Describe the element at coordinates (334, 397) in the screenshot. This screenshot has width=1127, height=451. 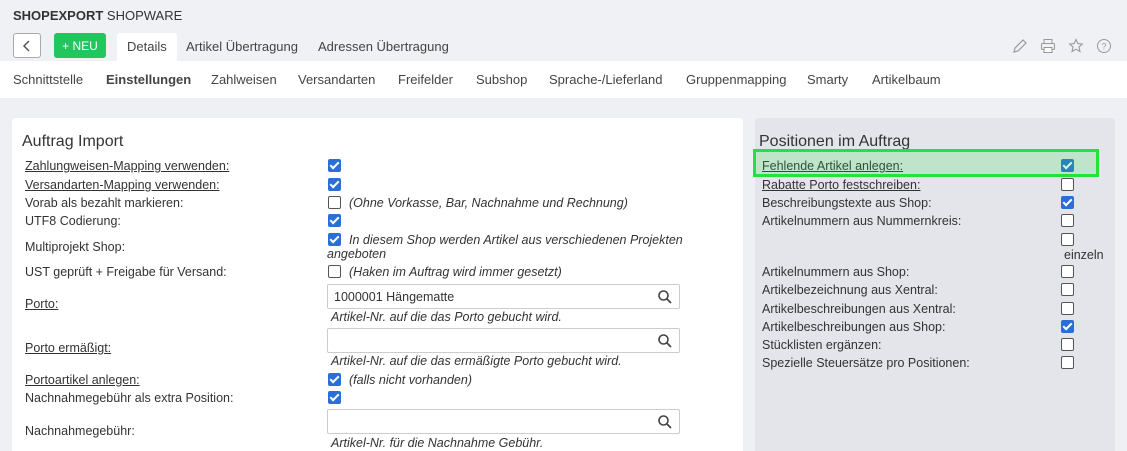
I see `nachnahme-position-checkbox` at that location.